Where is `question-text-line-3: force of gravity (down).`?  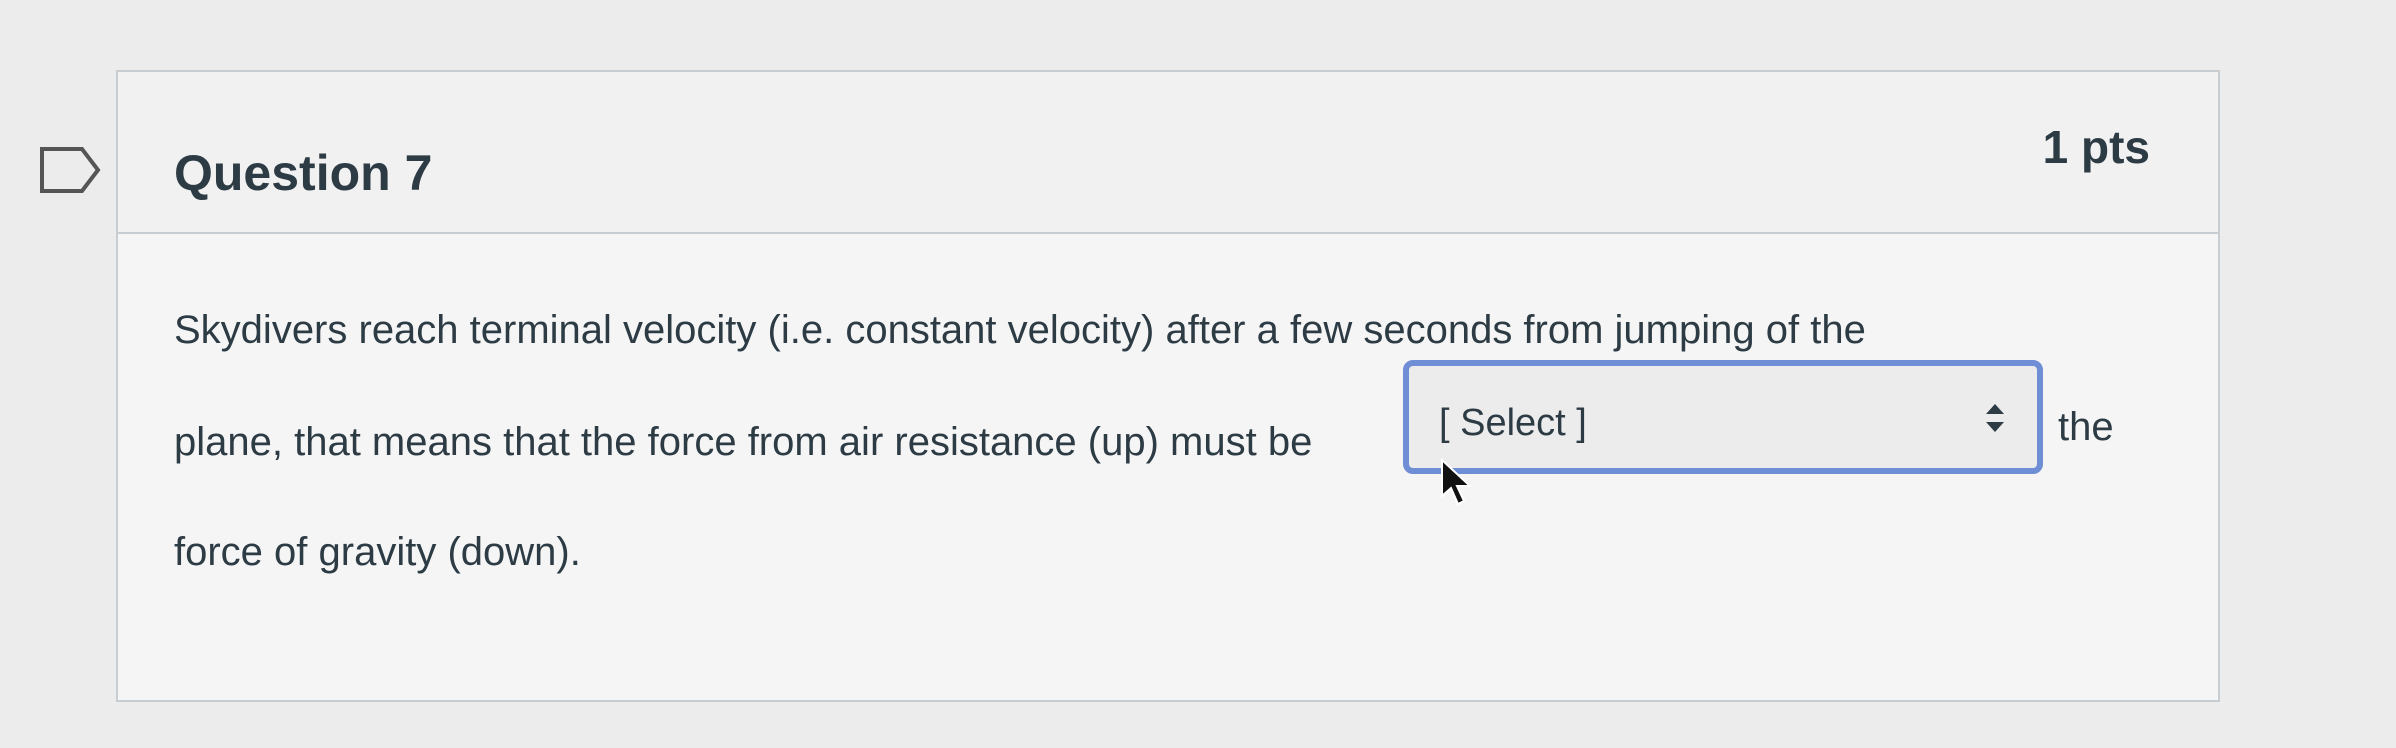
question-text-line-3: force of gravity (down). is located at coordinates (377, 552).